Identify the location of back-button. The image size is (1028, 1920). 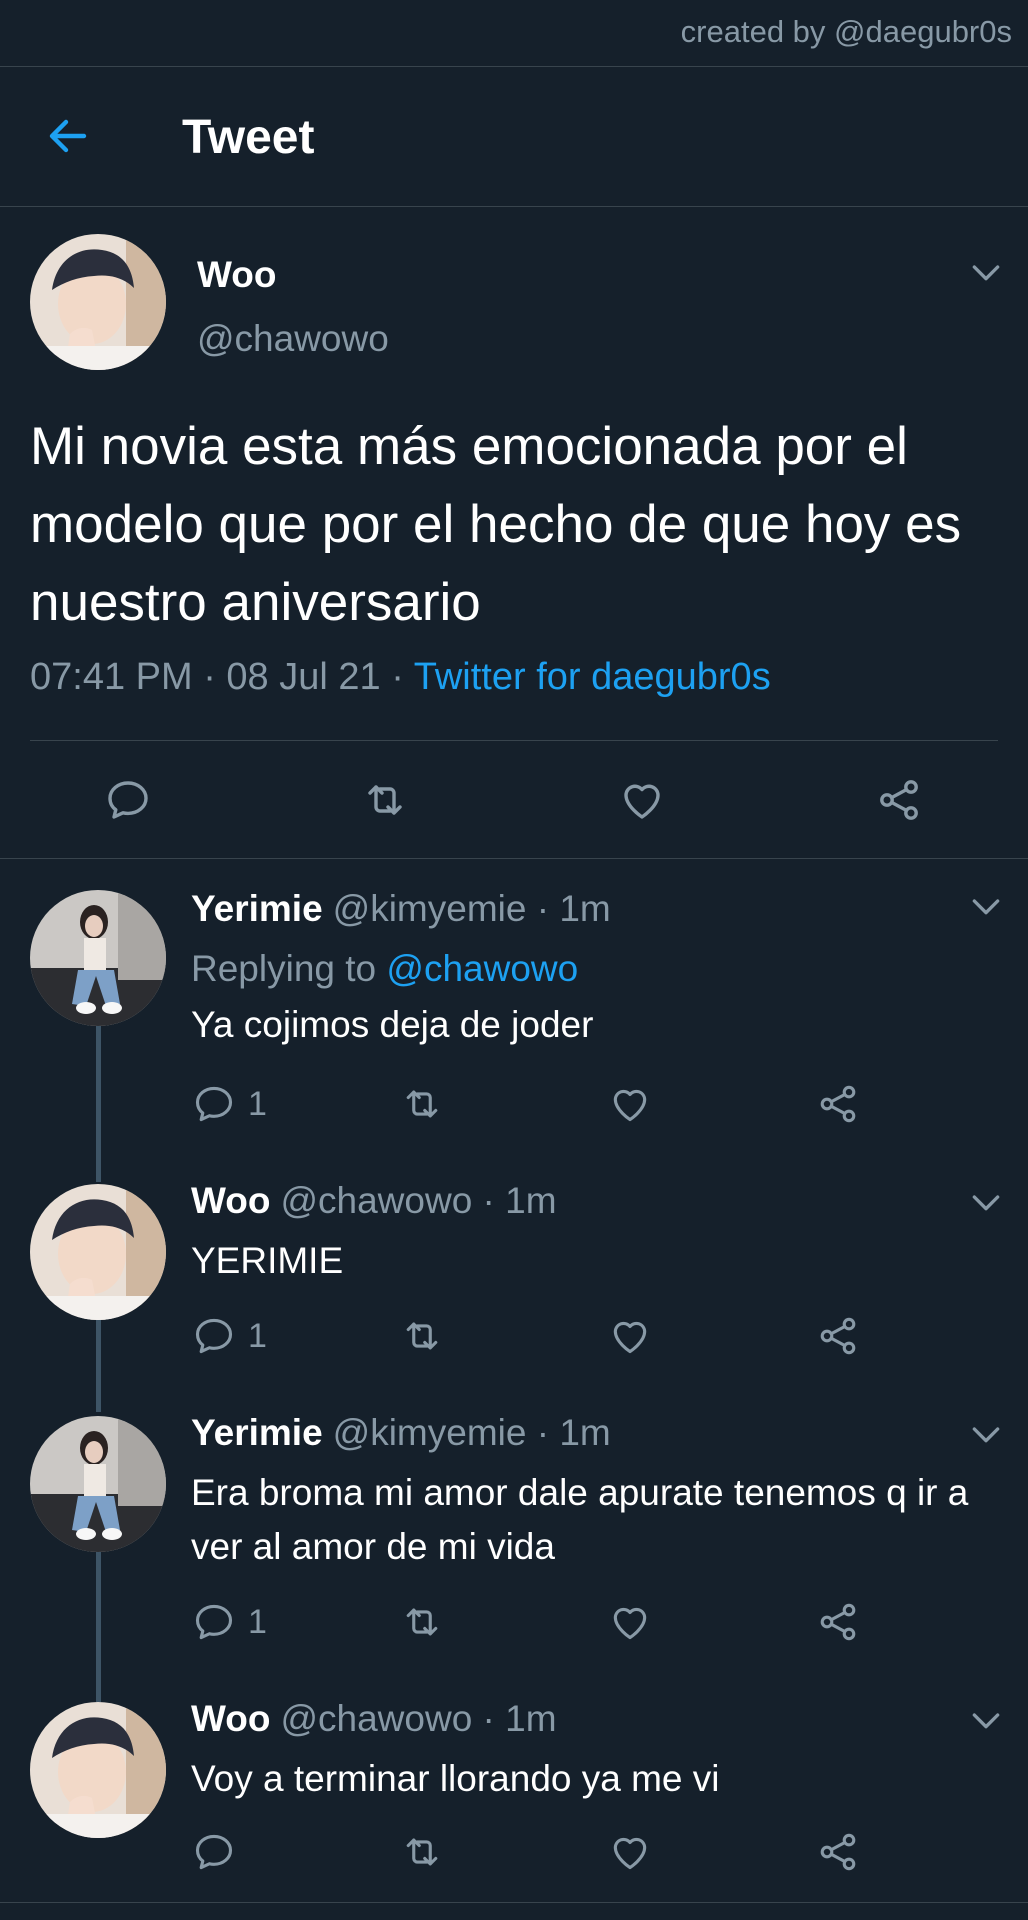
(68, 136).